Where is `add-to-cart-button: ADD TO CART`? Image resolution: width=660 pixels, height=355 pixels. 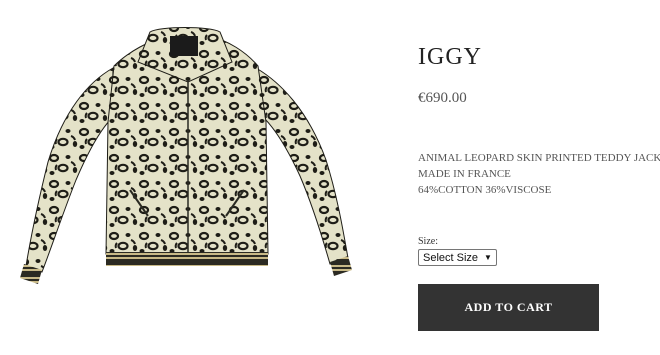 add-to-cart-button: ADD TO CART is located at coordinates (508, 307).